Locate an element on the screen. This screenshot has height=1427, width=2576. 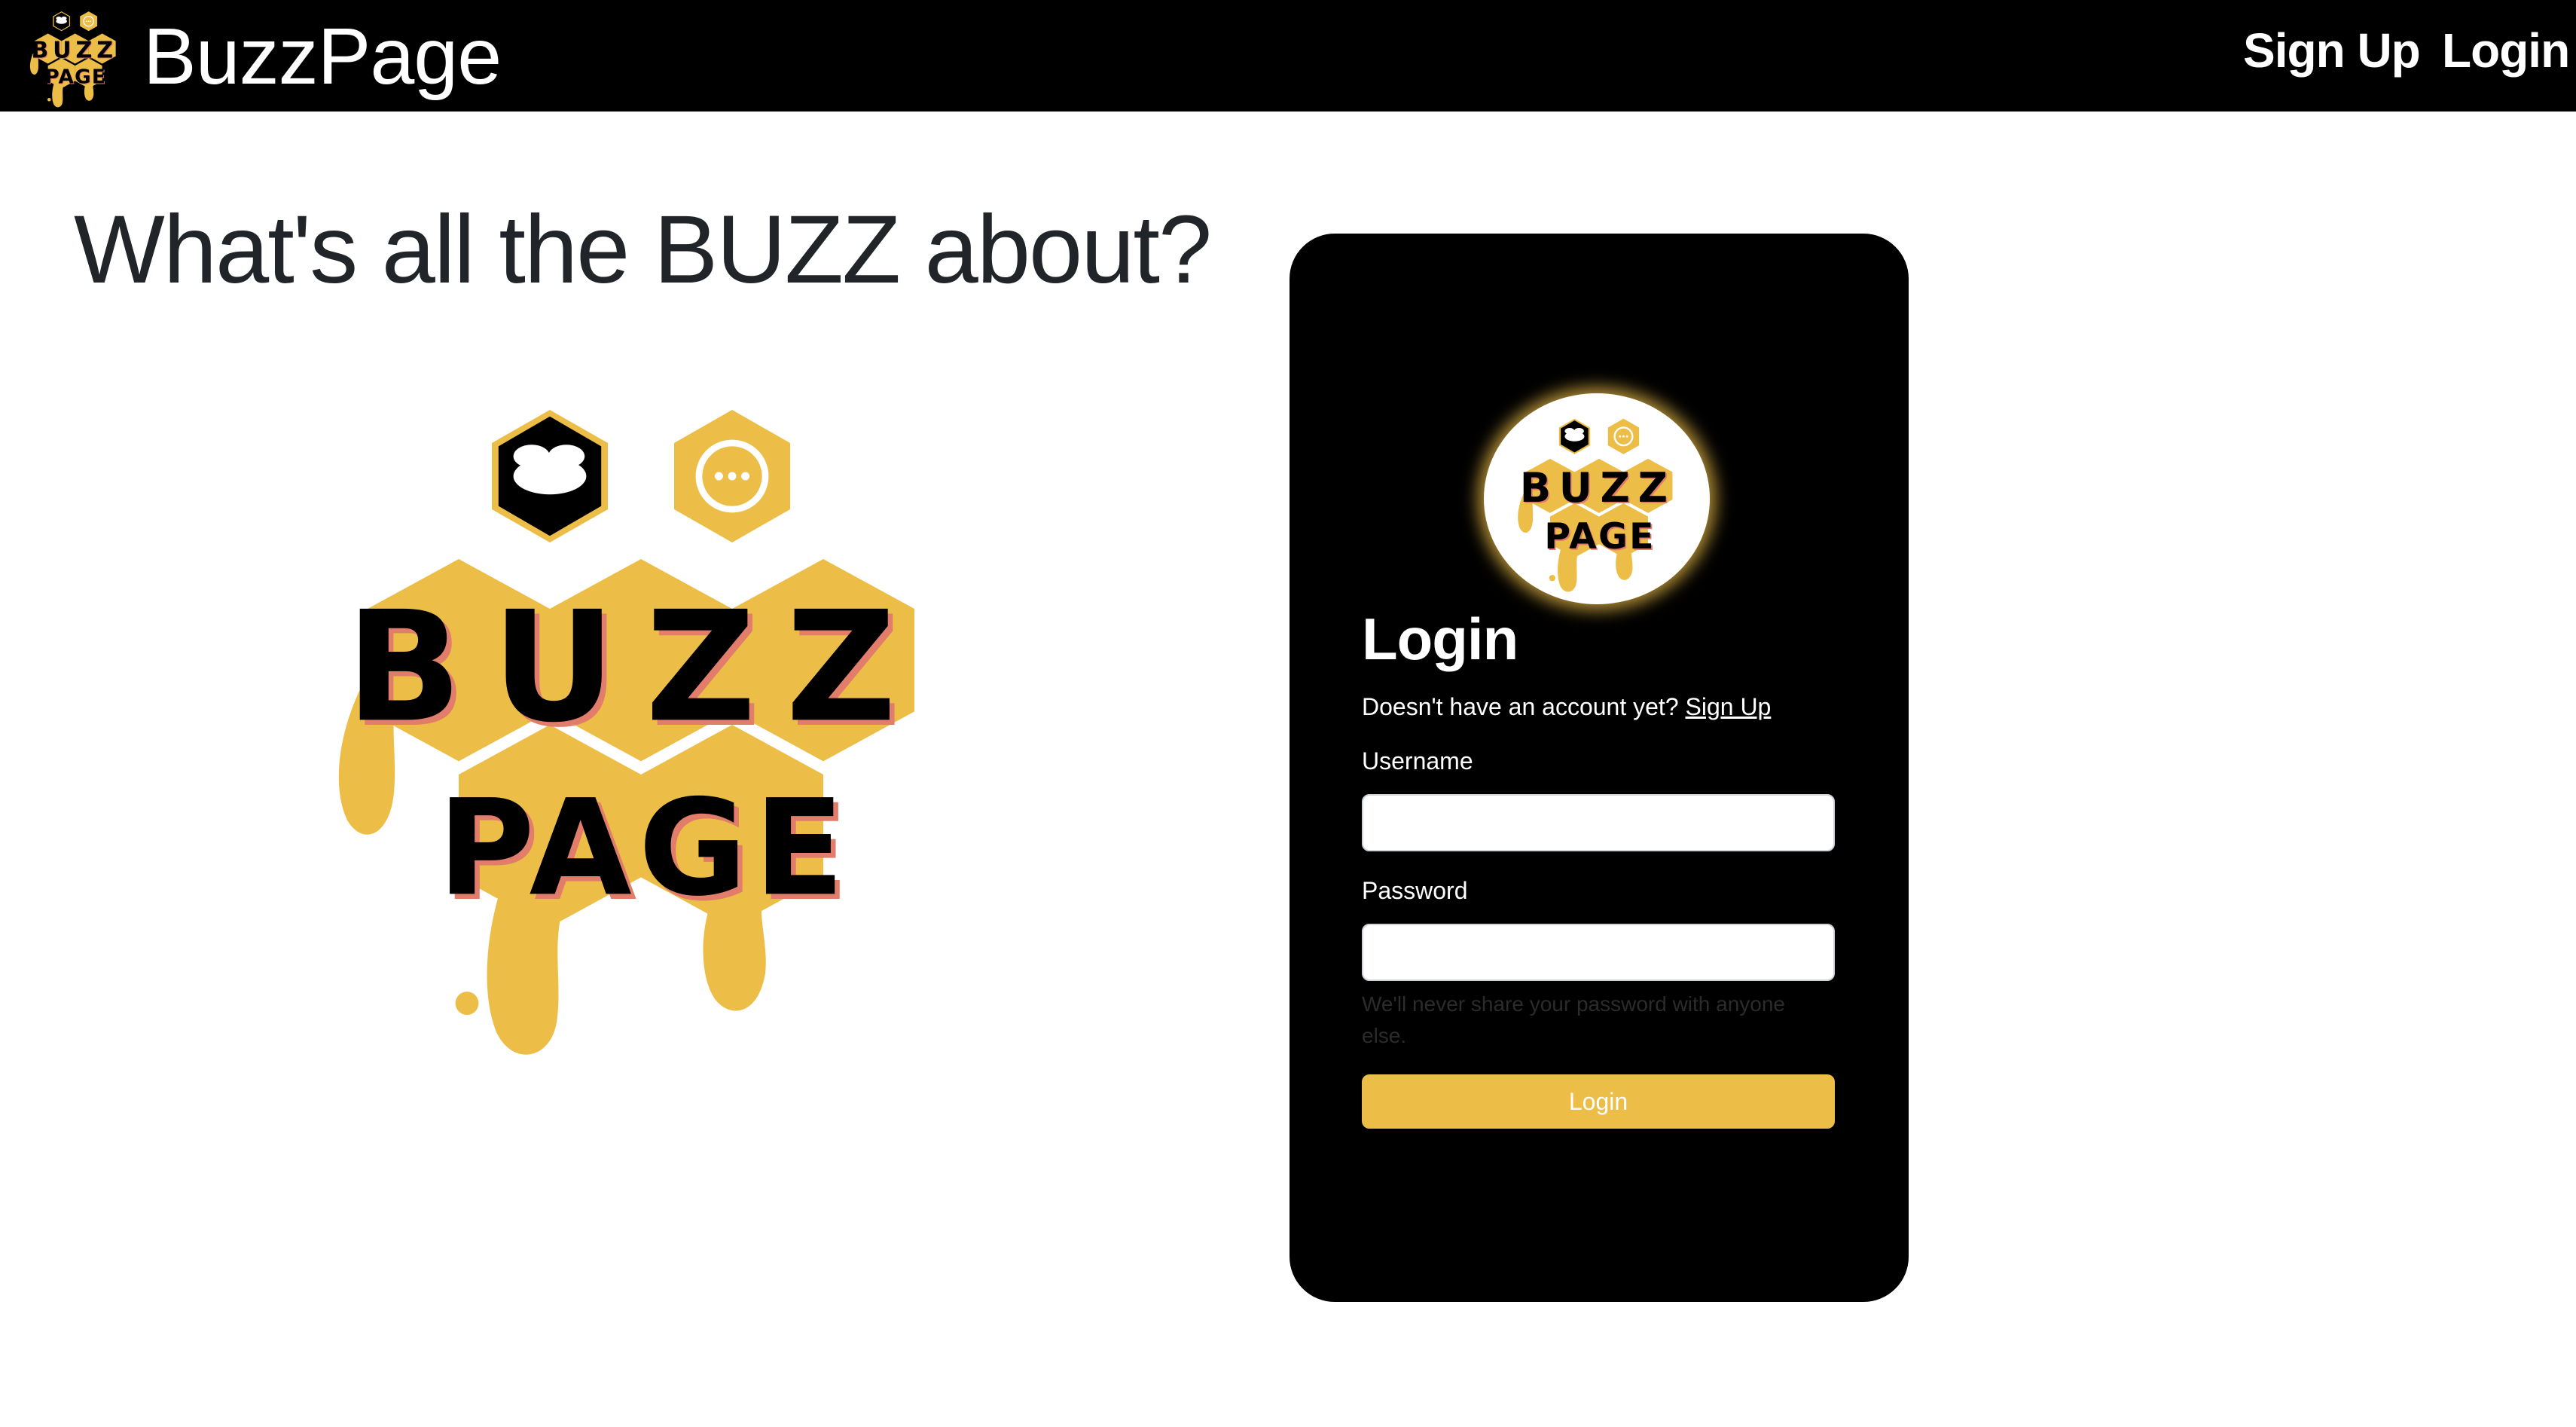
signup-prompt: Doesn't have an account yet? Sign Up is located at coordinates (1567, 707).